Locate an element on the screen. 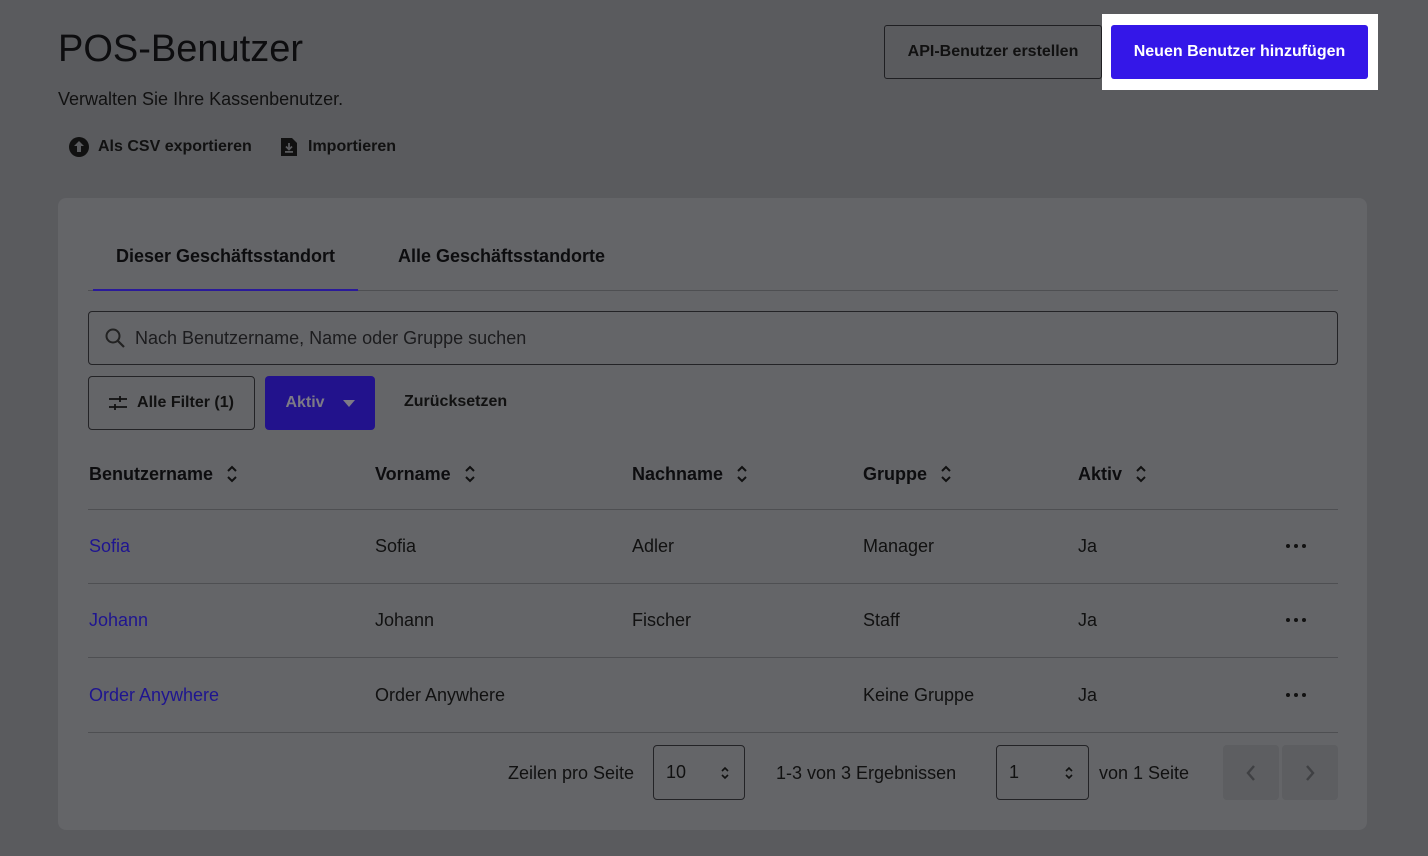 This screenshot has height=856, width=1428. export-csv-label: Als CSV exportieren is located at coordinates (175, 146).